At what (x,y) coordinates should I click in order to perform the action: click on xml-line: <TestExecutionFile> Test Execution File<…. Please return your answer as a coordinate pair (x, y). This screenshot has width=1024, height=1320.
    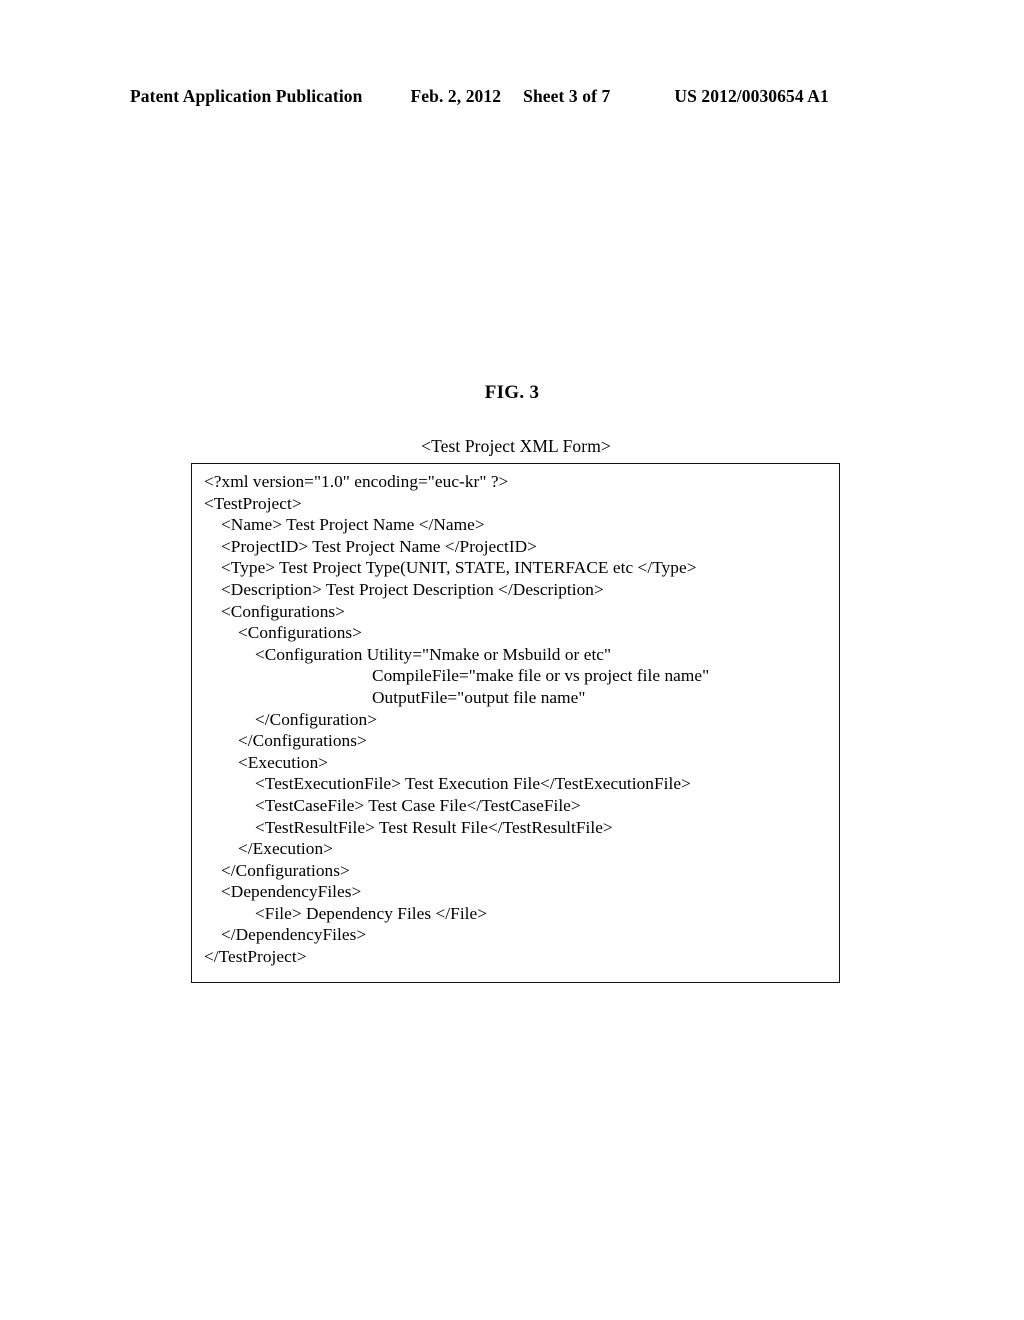
    Looking at the image, I should click on (473, 784).